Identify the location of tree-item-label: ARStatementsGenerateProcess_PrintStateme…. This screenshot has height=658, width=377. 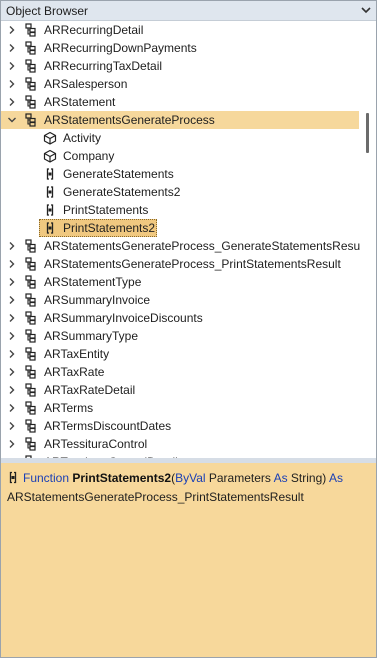
(192, 264).